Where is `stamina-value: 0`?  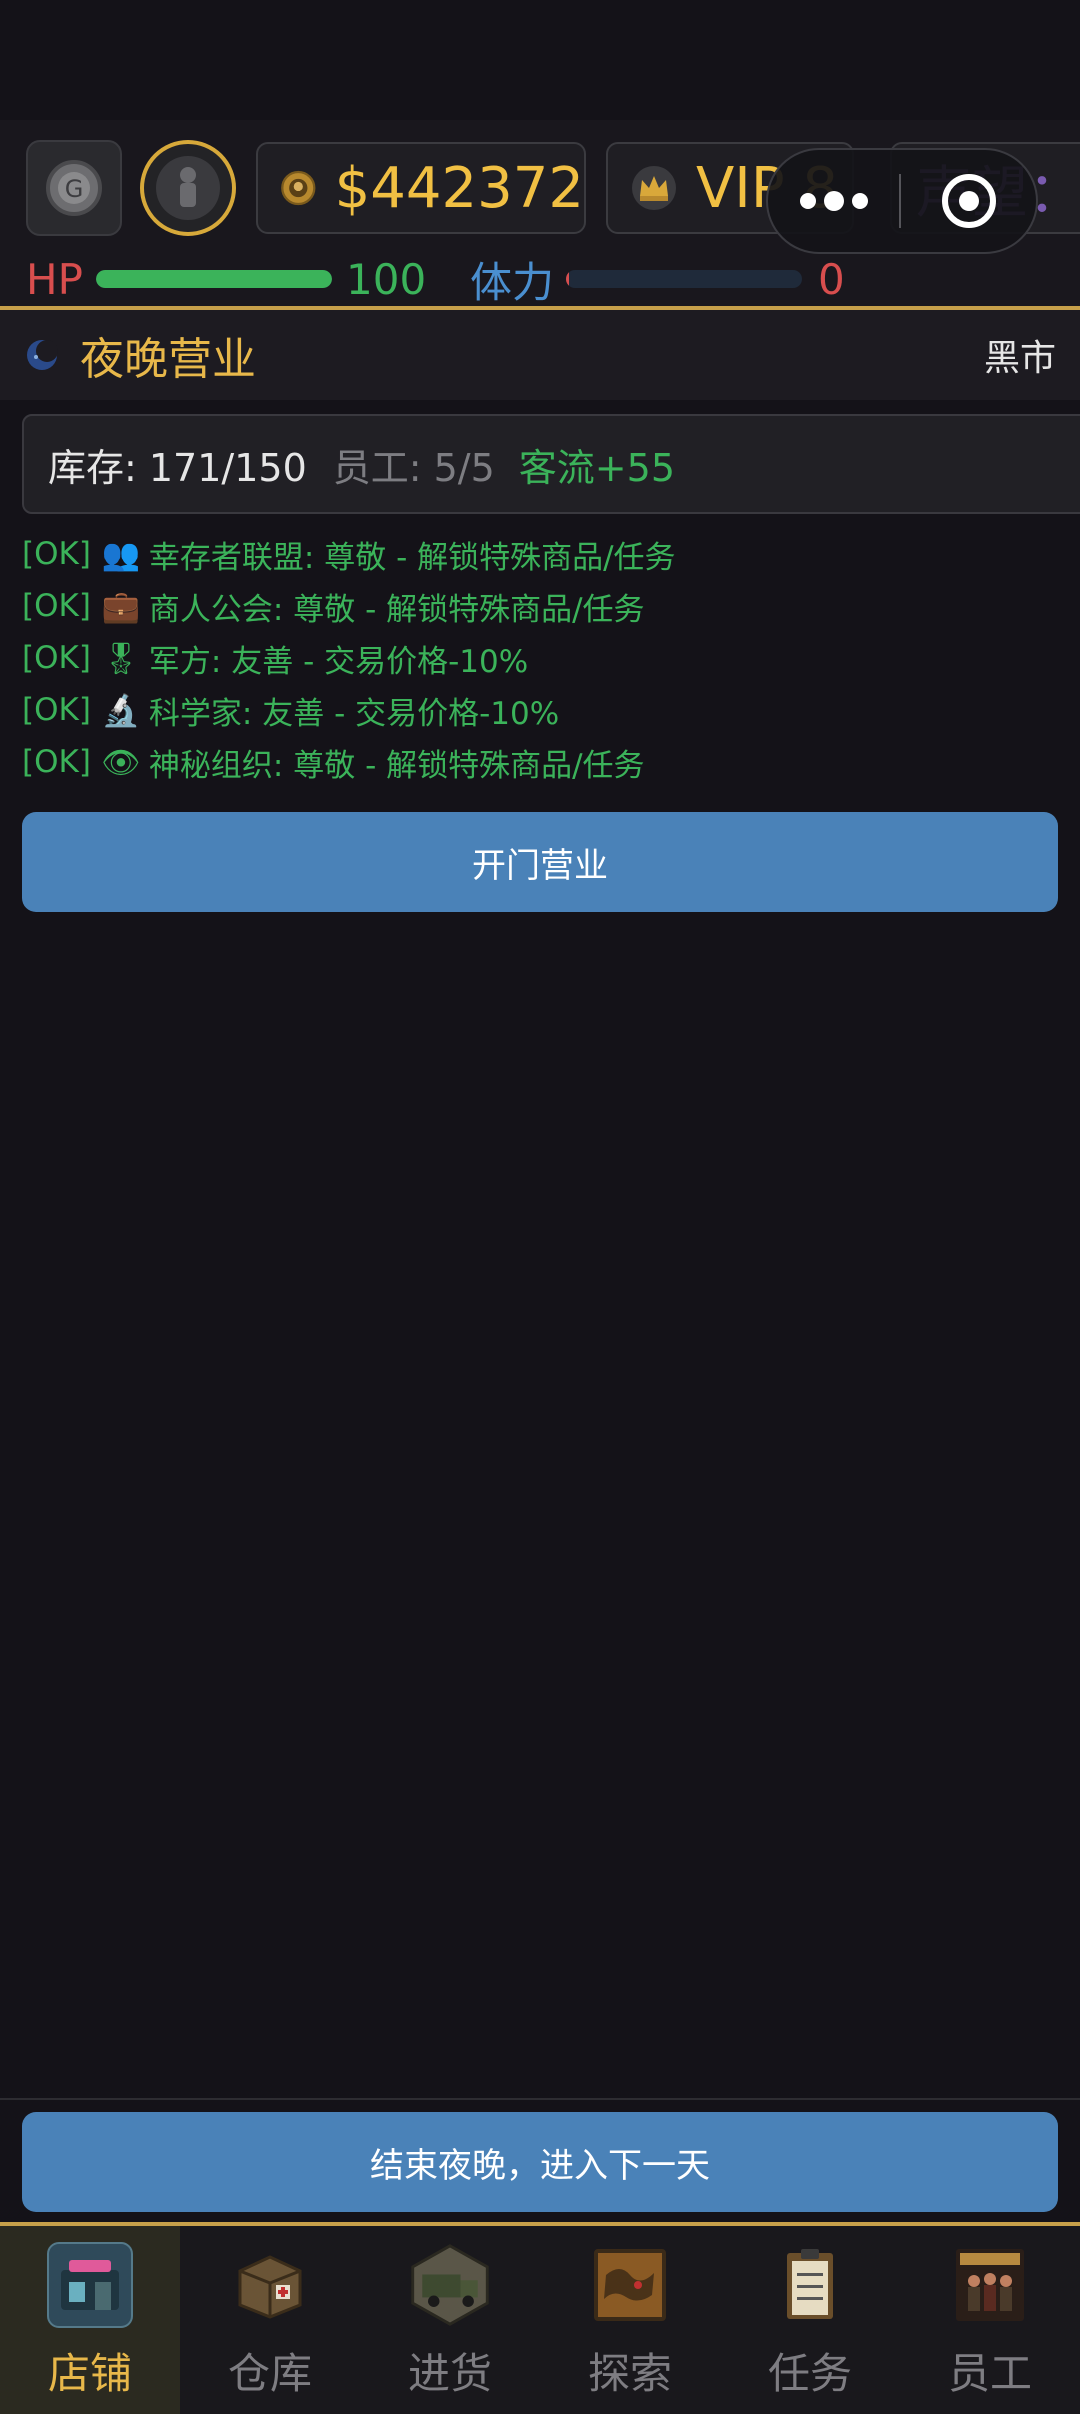
stamina-value: 0 is located at coordinates (831, 279).